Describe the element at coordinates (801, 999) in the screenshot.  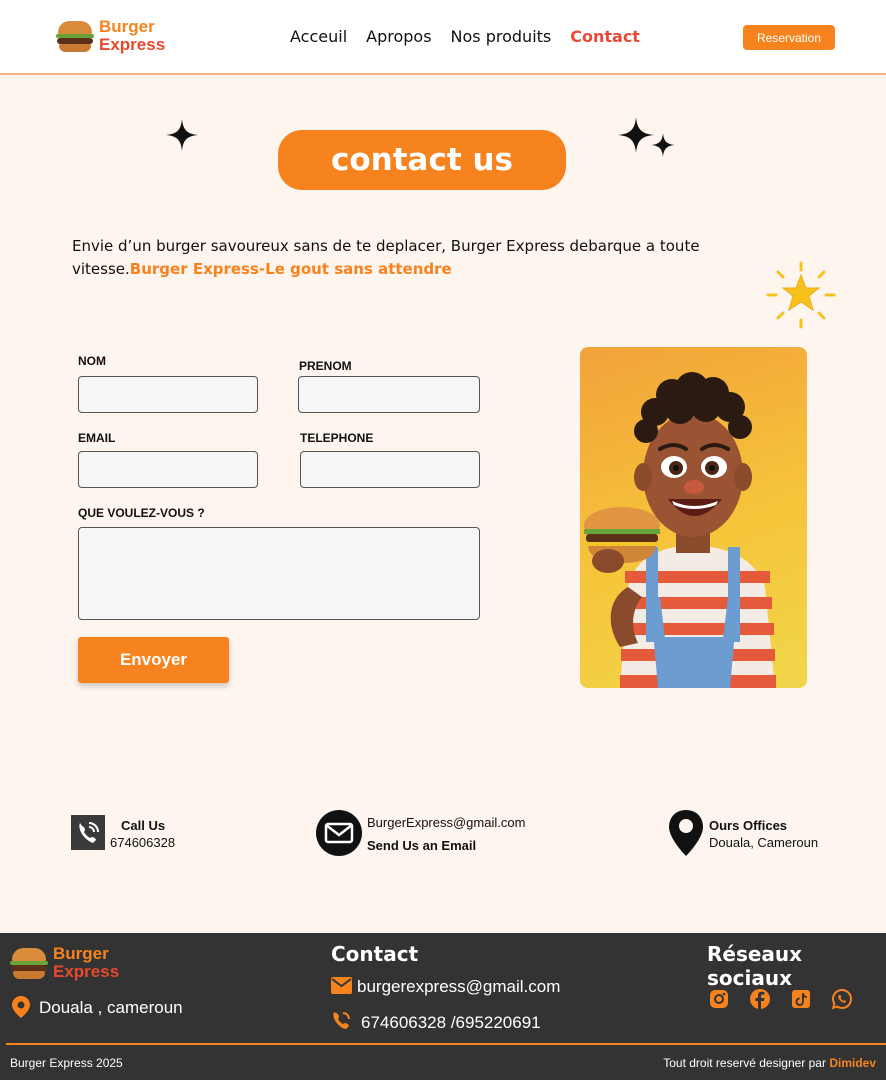
I see `tiktok-icon` at that location.